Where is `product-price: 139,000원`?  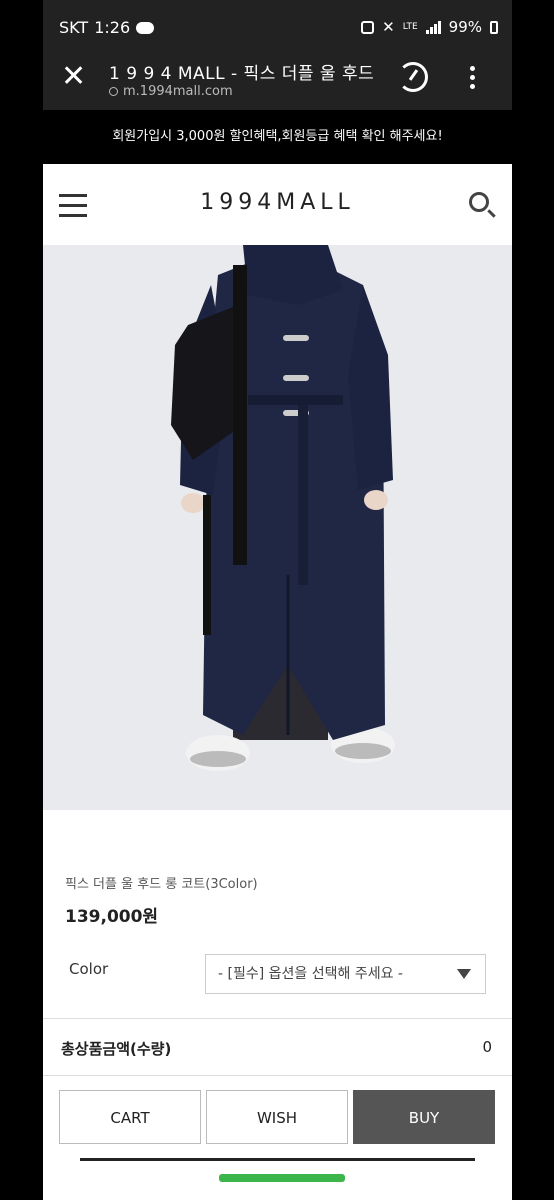
product-price: 139,000원 is located at coordinates (112, 917).